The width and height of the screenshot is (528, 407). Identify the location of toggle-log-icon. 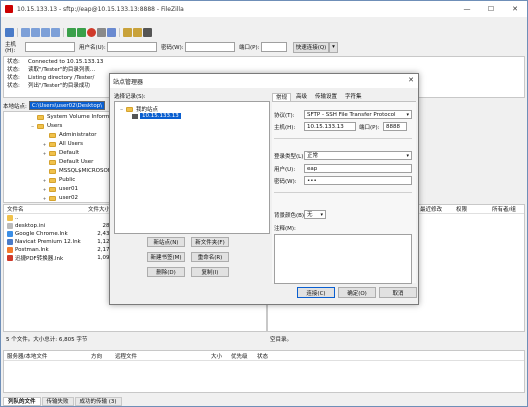
(25, 32).